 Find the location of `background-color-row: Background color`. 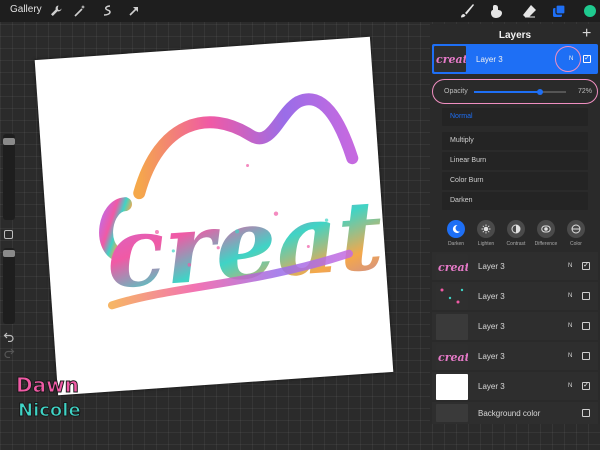

background-color-row: Background color is located at coordinates (515, 413).